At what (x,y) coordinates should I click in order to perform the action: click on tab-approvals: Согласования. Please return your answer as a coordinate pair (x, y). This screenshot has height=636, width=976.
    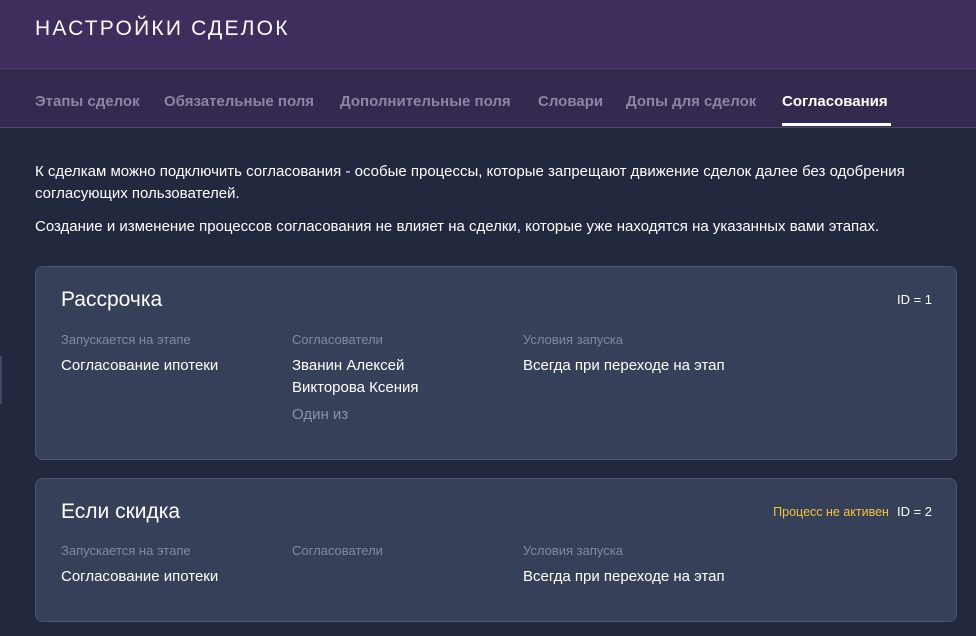
    Looking at the image, I should click on (835, 101).